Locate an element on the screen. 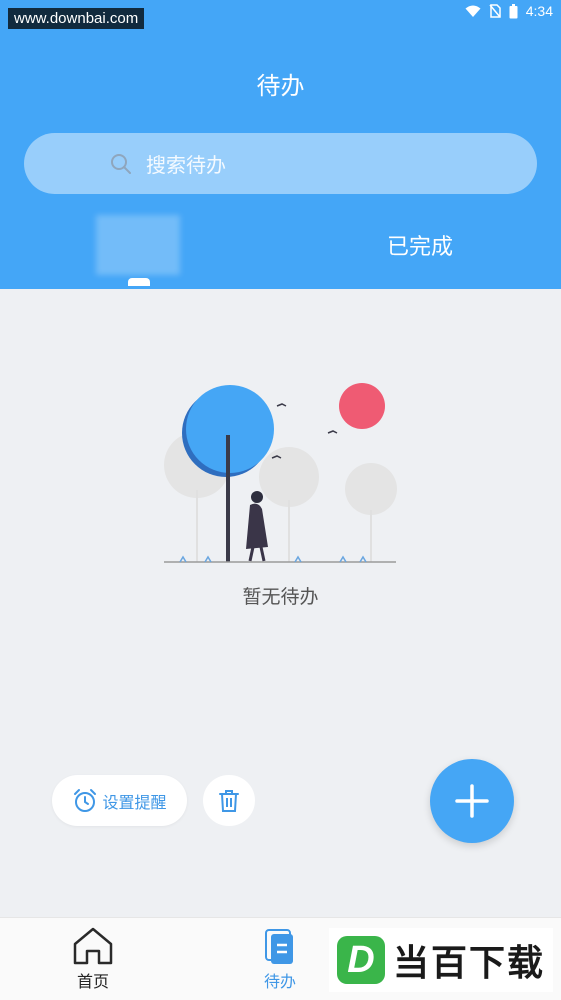  nav-home-label: 首页 is located at coordinates (92, 981).